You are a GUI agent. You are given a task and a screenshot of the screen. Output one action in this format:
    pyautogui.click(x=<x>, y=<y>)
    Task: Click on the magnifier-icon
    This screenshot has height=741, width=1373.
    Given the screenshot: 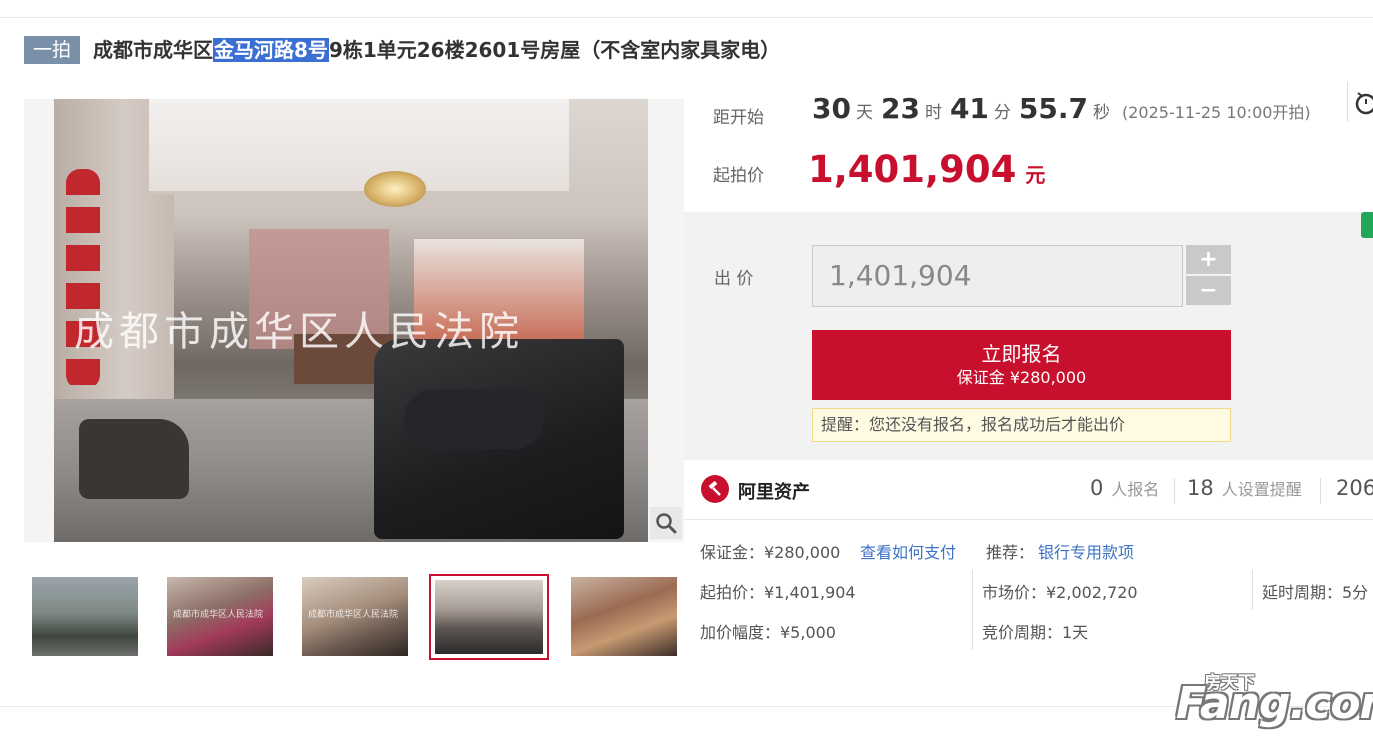 What is the action you would take?
    pyautogui.click(x=666, y=523)
    